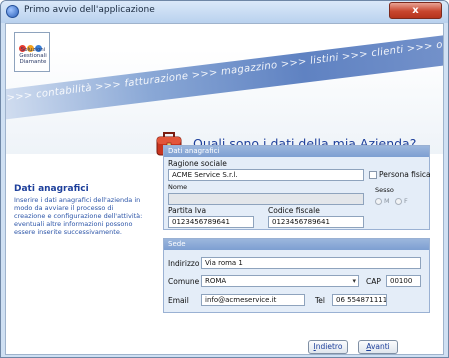 This screenshot has height=358, width=449. I want to click on nome-field, so click(266, 199).